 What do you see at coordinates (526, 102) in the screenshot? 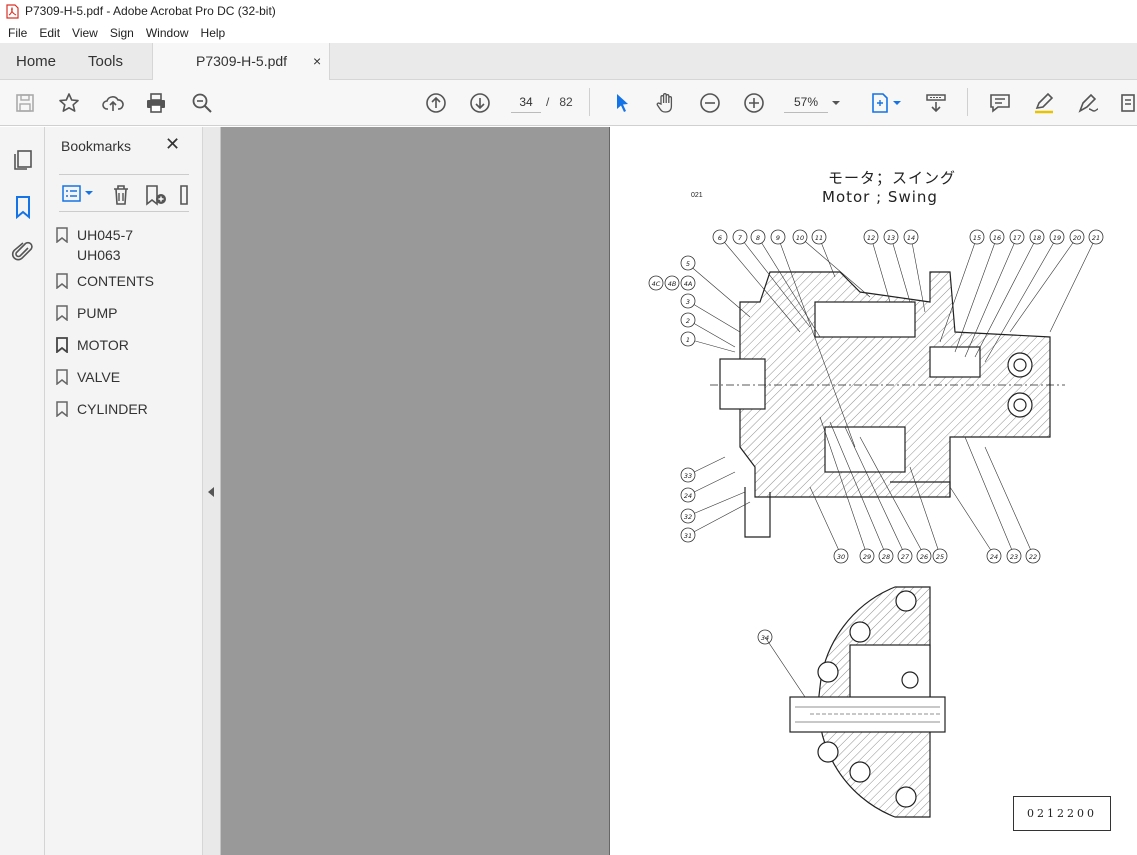
I see `page-number-input: 34` at bounding box center [526, 102].